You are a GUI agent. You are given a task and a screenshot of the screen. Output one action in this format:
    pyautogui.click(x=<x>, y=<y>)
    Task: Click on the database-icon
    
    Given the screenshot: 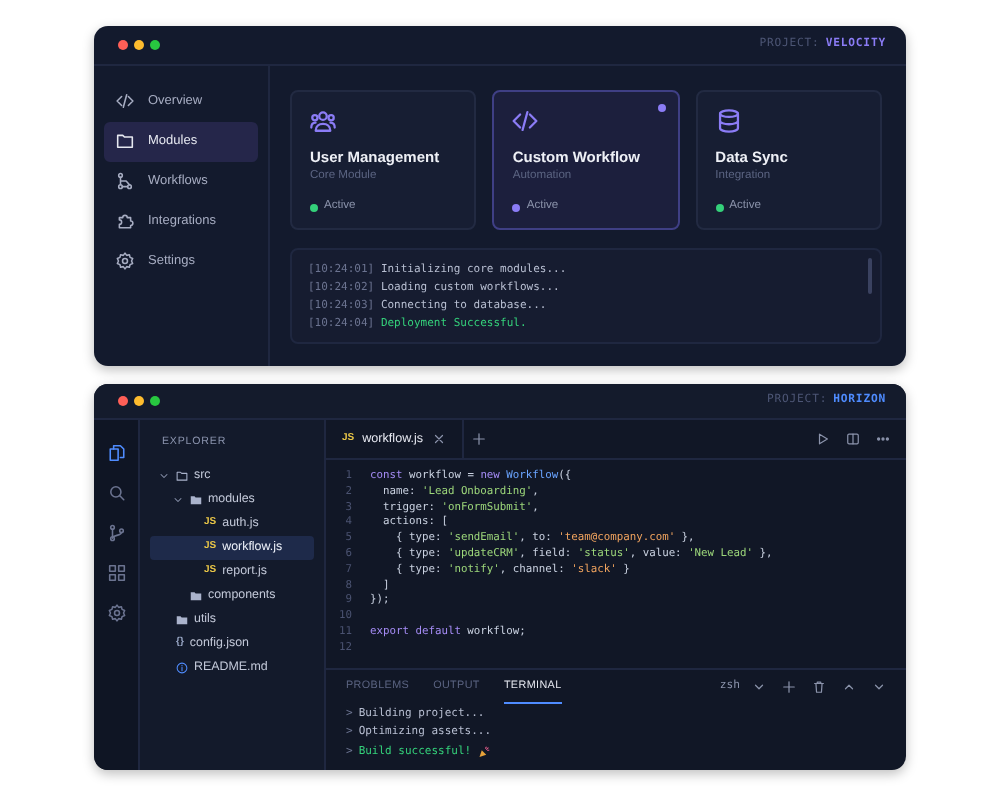 What is the action you would take?
    pyautogui.click(x=728, y=121)
    